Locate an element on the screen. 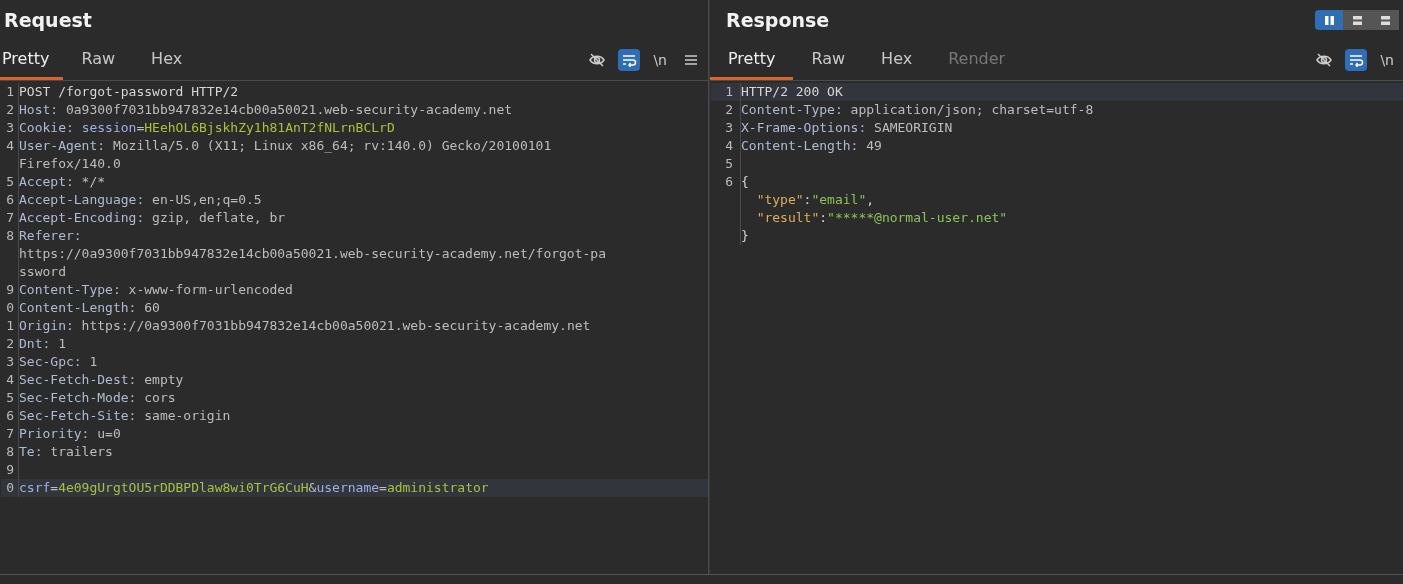 The height and width of the screenshot is (584, 1403). header-value: same-origin is located at coordinates (187, 416).